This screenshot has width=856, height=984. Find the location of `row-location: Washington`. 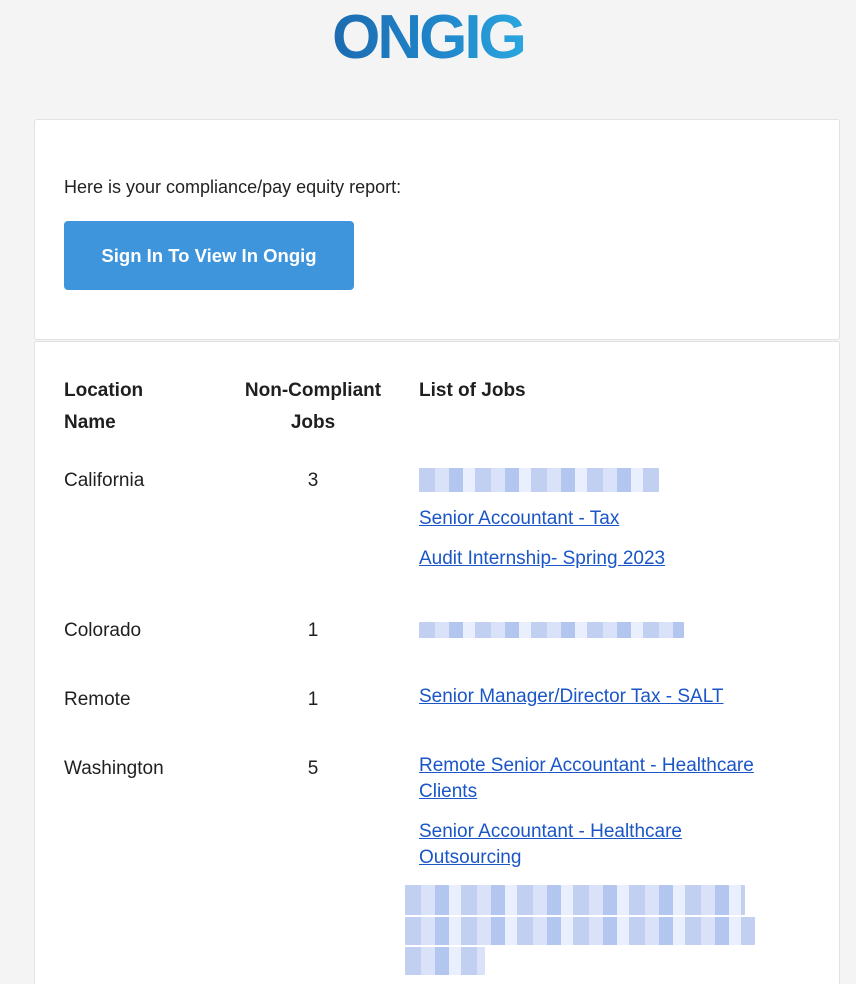

row-location: Washington is located at coordinates (114, 768).